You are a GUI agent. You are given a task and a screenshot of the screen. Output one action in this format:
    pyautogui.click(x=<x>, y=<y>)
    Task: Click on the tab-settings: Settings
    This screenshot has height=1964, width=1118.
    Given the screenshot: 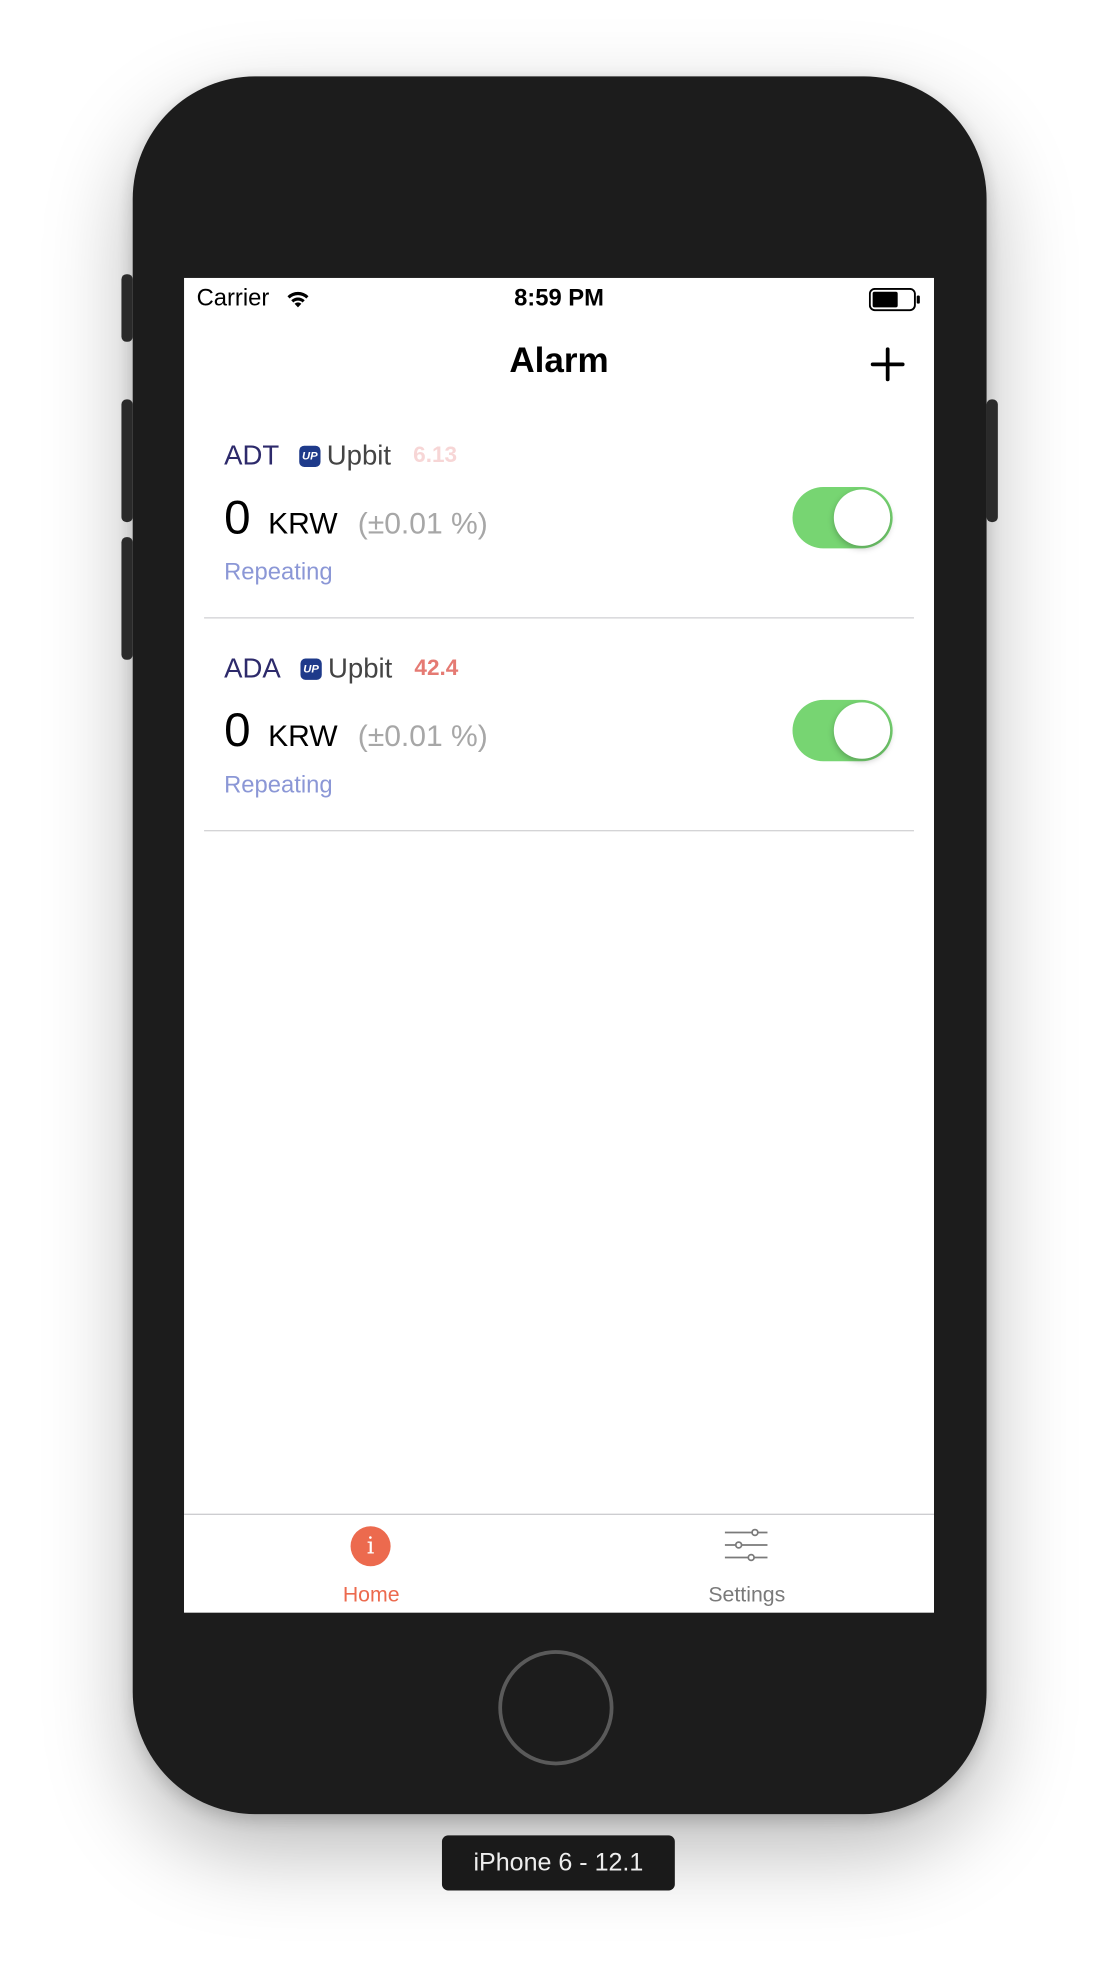 What is the action you would take?
    pyautogui.click(x=747, y=1564)
    